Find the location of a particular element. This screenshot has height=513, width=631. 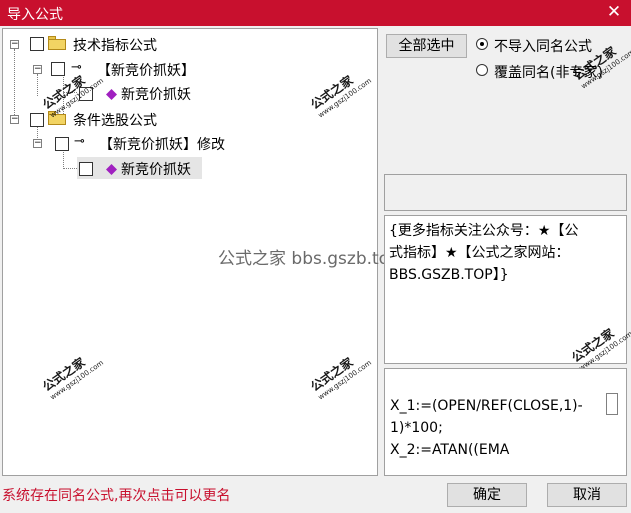

window-title: 导入公式 is located at coordinates (35, 15).